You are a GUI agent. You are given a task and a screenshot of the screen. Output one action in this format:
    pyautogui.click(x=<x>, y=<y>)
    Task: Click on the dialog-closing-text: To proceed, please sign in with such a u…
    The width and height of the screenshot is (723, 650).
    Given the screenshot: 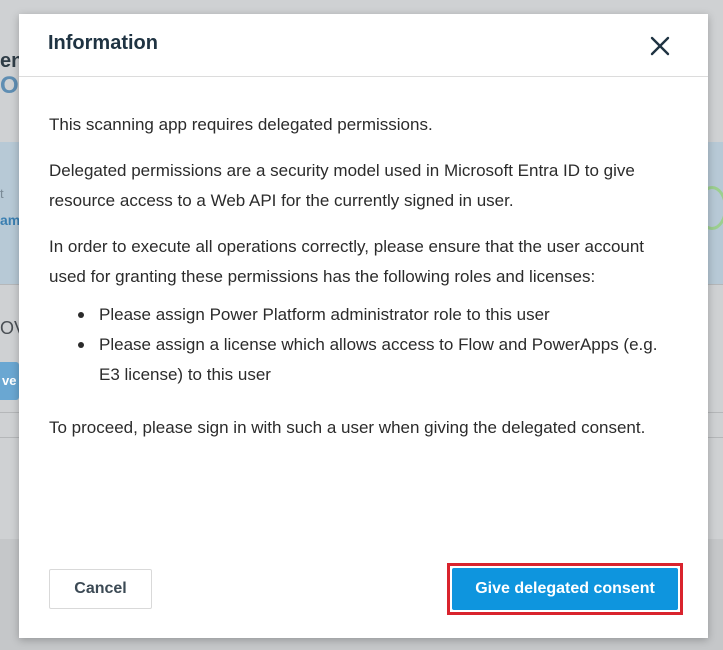 What is the action you would take?
    pyautogui.click(x=347, y=427)
    